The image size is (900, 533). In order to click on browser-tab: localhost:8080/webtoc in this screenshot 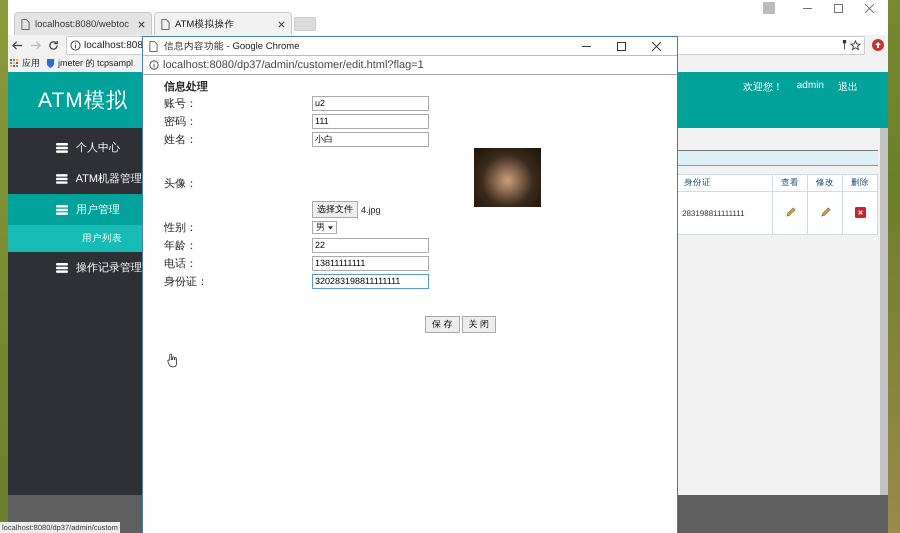, I will do `click(83, 23)`.